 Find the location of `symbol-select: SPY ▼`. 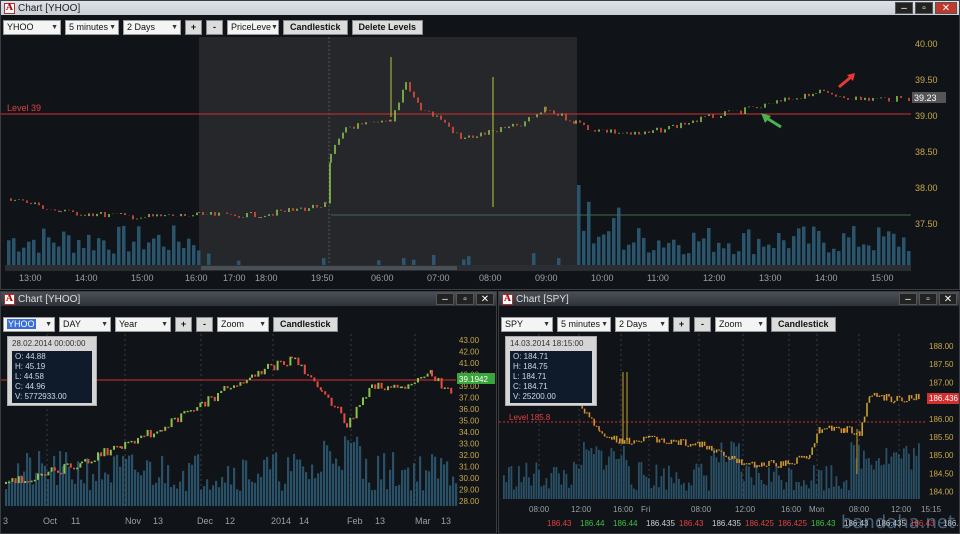

symbol-select: SPY ▼ is located at coordinates (527, 324).